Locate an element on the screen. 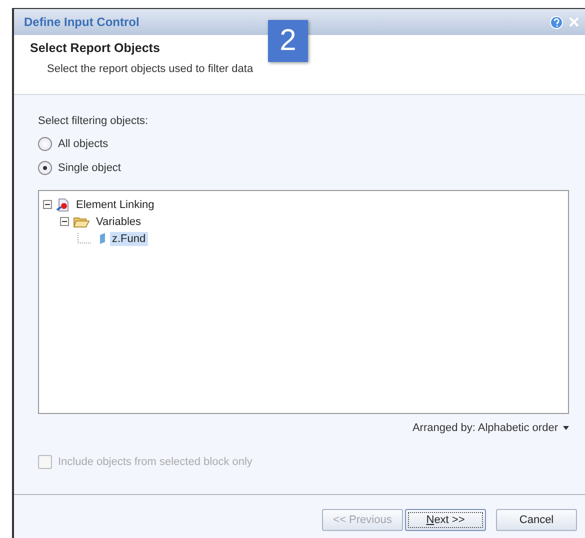 The width and height of the screenshot is (585, 538). open-folder-icon is located at coordinates (81, 222).